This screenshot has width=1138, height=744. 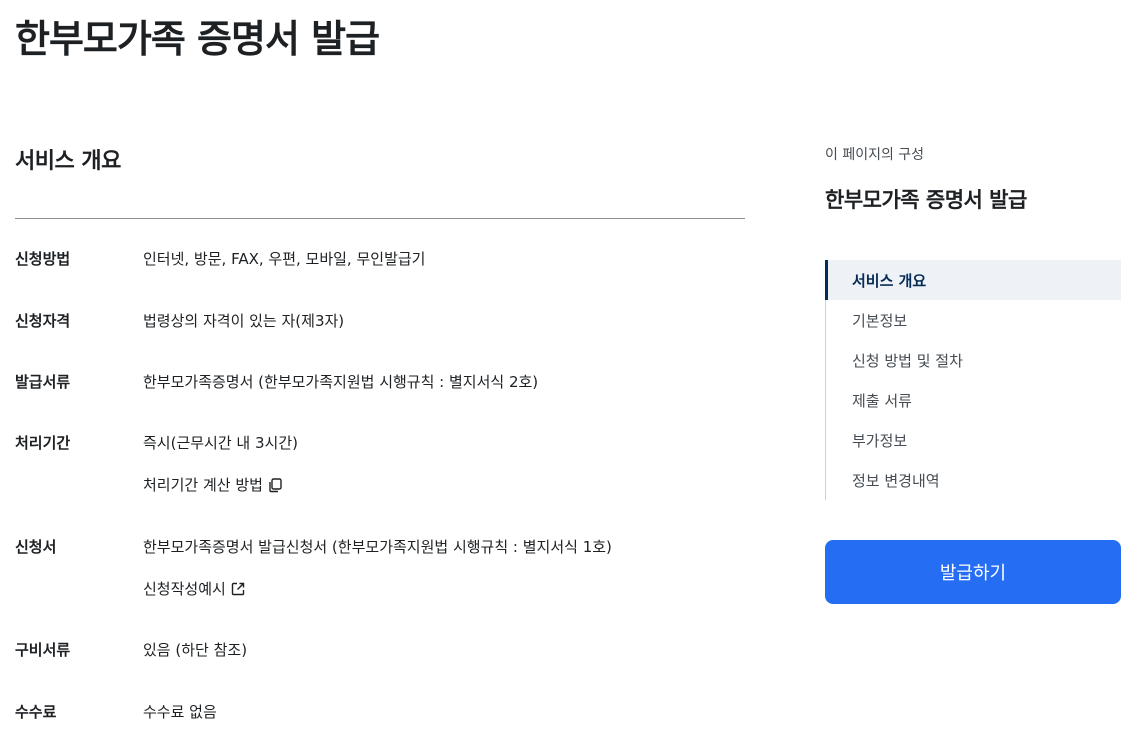 I want to click on page-title: 한부모가족 증명서 발급, so click(x=197, y=39).